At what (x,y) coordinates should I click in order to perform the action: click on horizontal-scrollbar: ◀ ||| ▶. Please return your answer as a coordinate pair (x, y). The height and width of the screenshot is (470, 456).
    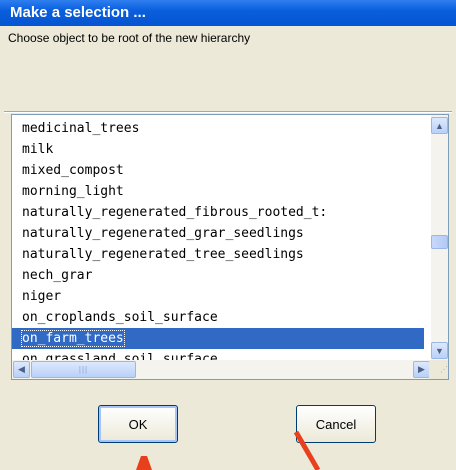
    Looking at the image, I should click on (221, 369).